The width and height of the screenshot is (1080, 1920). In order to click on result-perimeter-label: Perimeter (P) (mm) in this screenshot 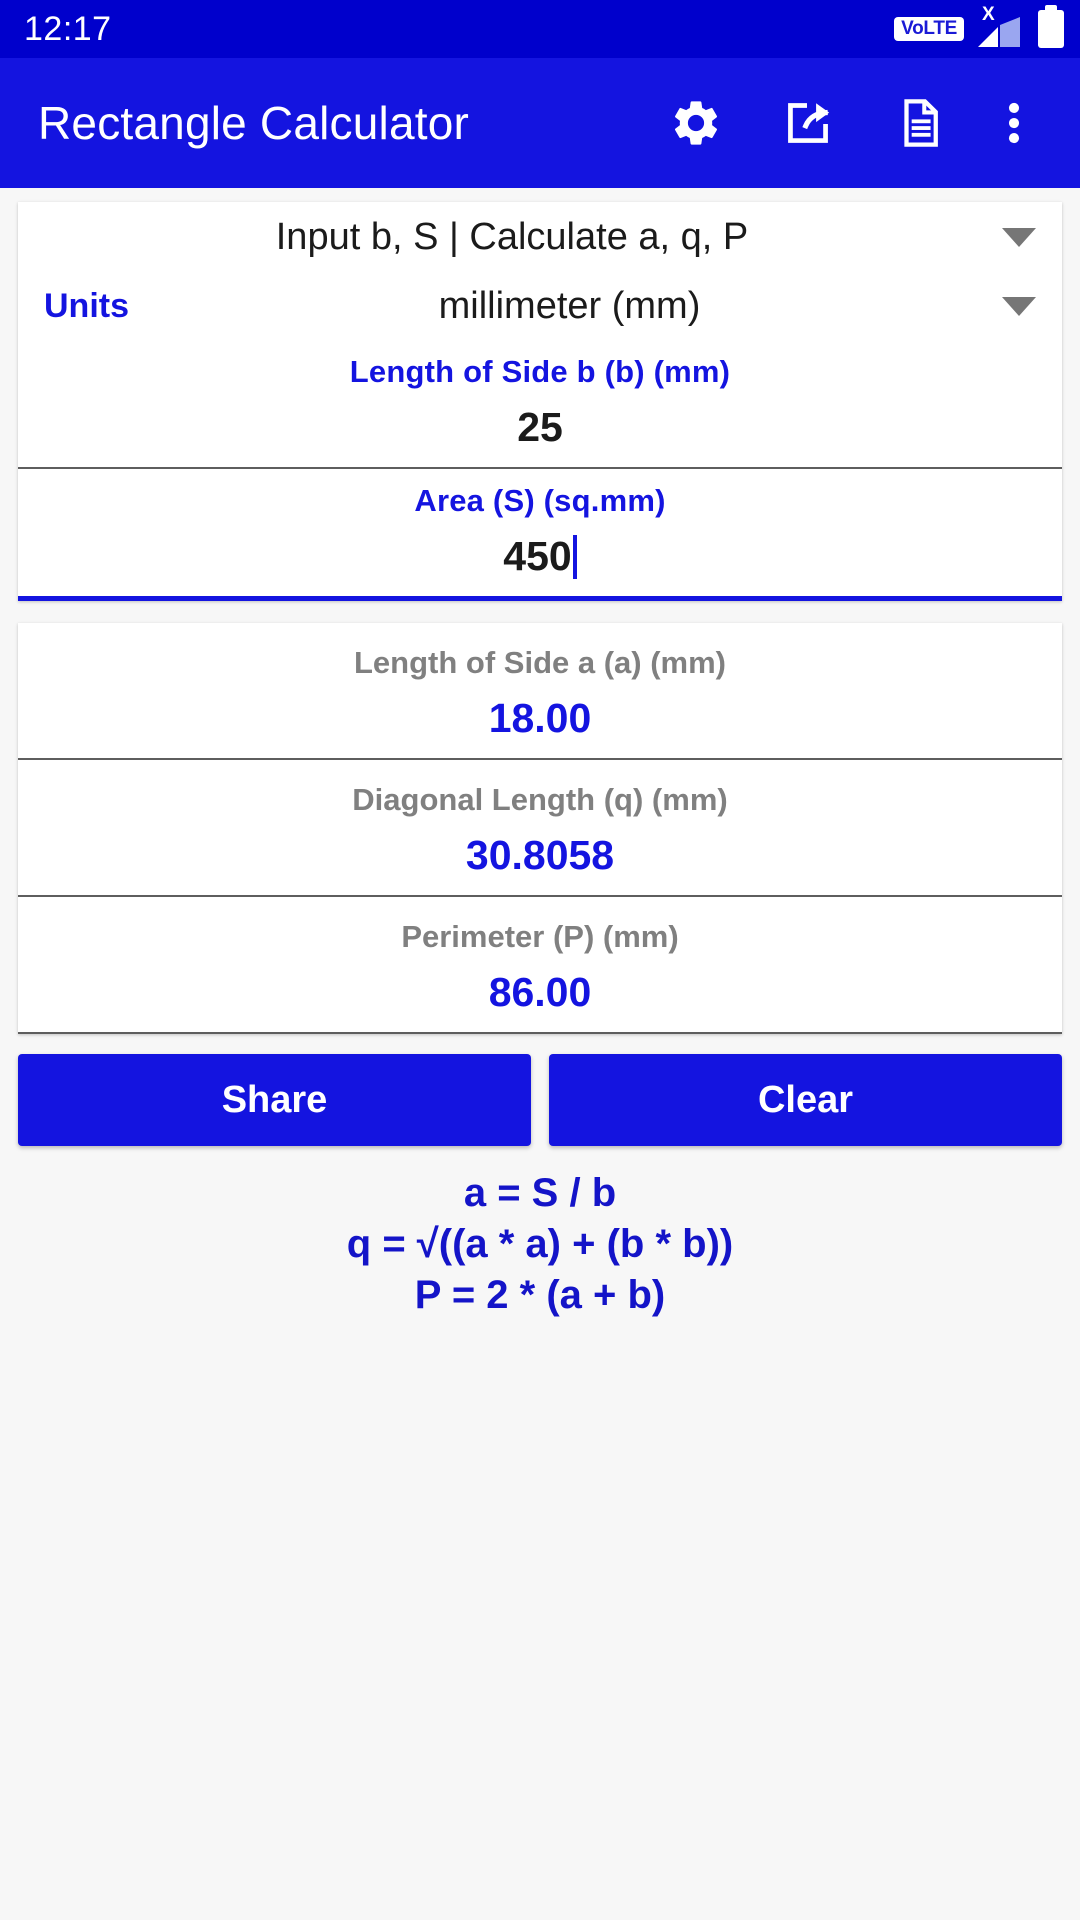, I will do `click(540, 936)`.